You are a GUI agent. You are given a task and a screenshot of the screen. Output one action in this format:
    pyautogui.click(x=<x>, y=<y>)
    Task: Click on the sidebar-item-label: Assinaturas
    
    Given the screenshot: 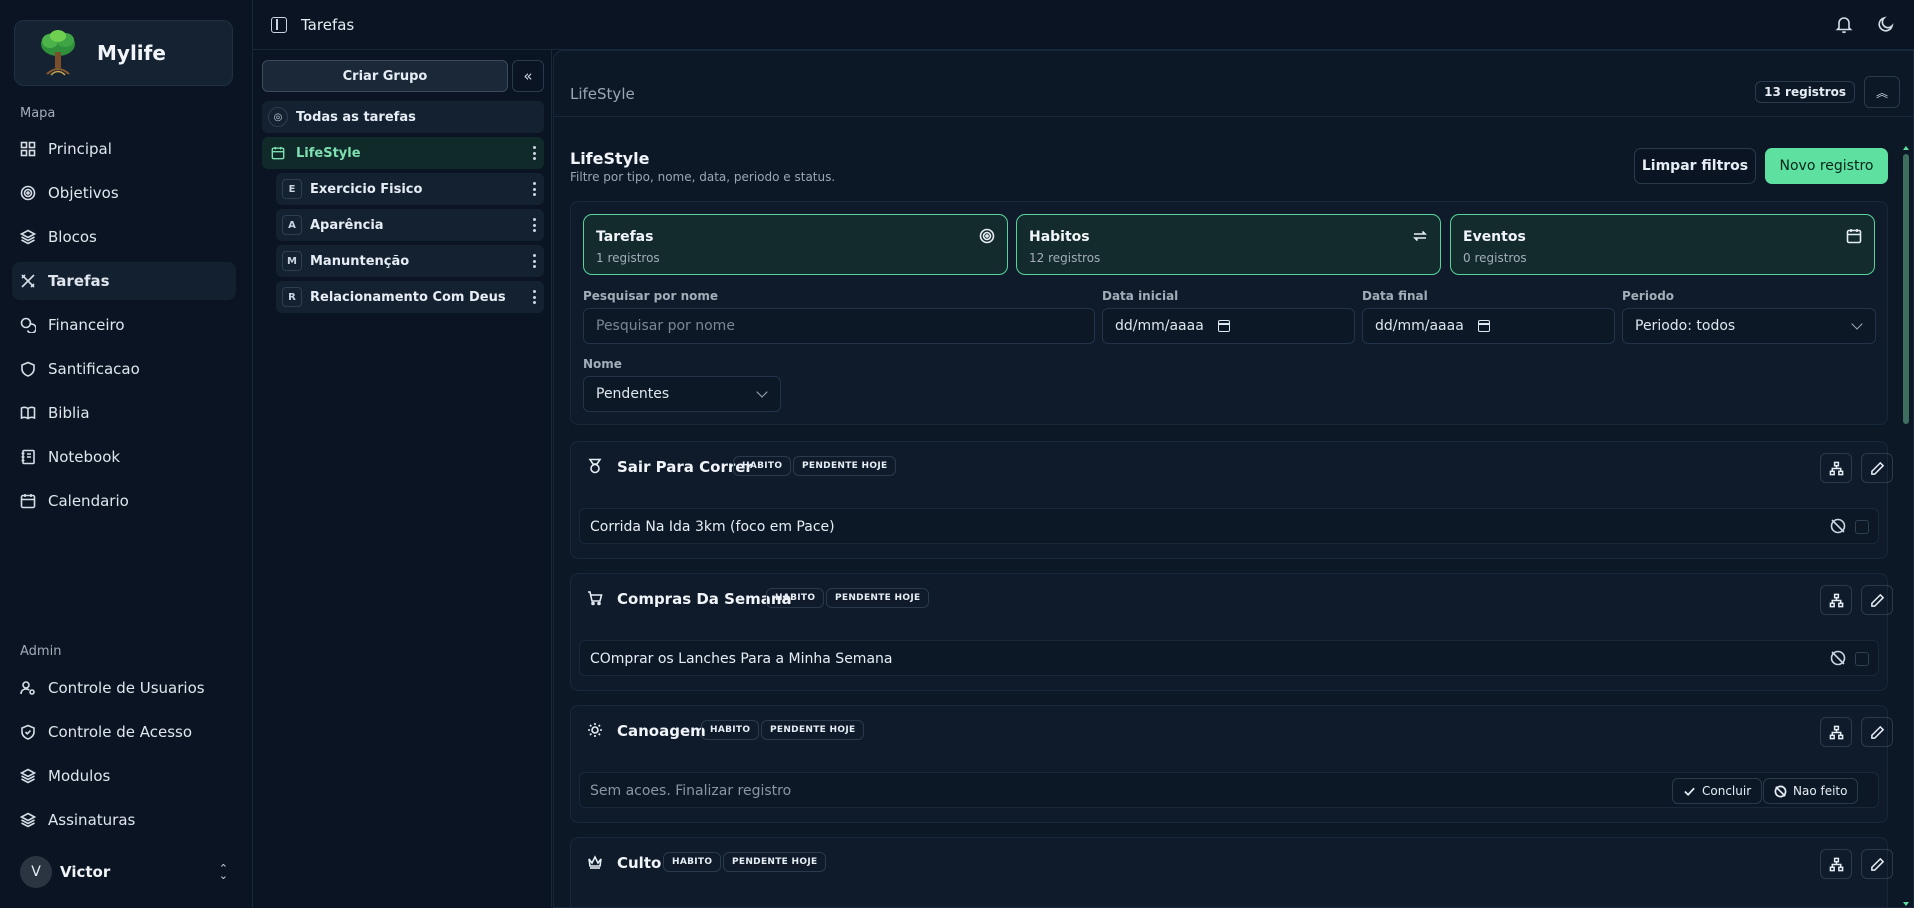 What is the action you would take?
    pyautogui.click(x=92, y=820)
    